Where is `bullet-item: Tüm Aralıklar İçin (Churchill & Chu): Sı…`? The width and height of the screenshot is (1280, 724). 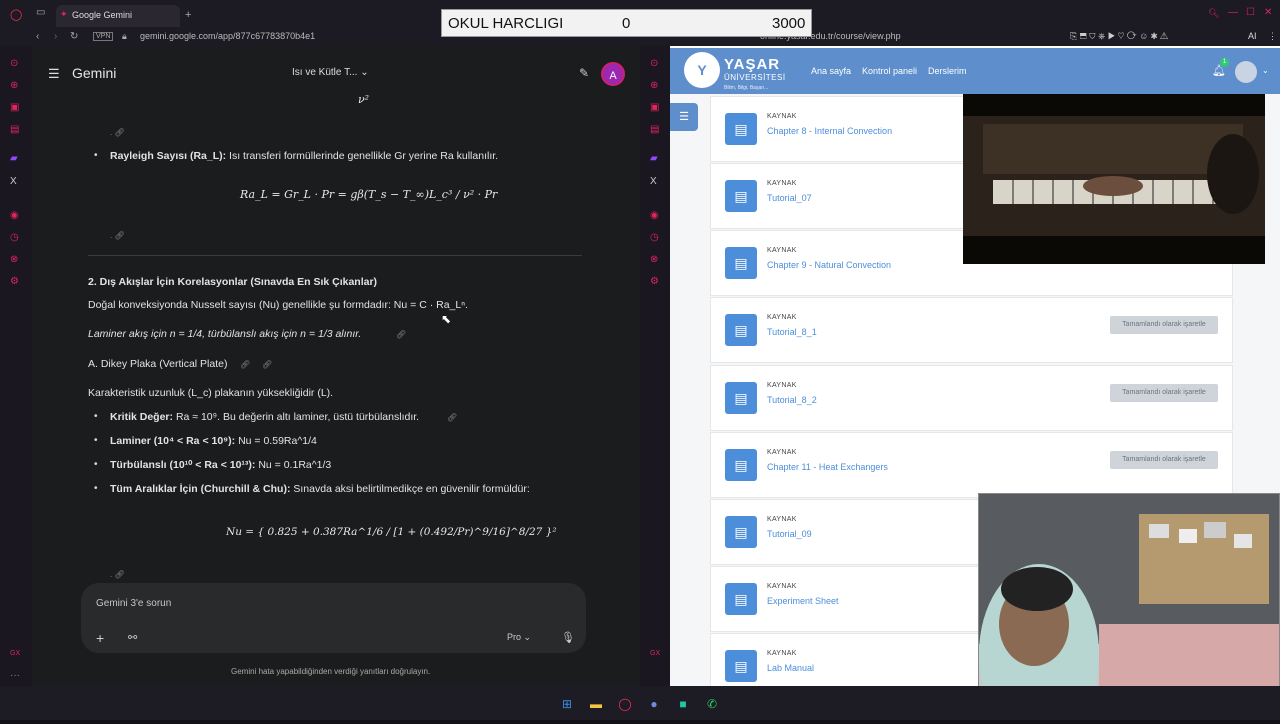 bullet-item: Tüm Aralıklar İçin (Churchill & Chu): Sı… is located at coordinates (320, 489).